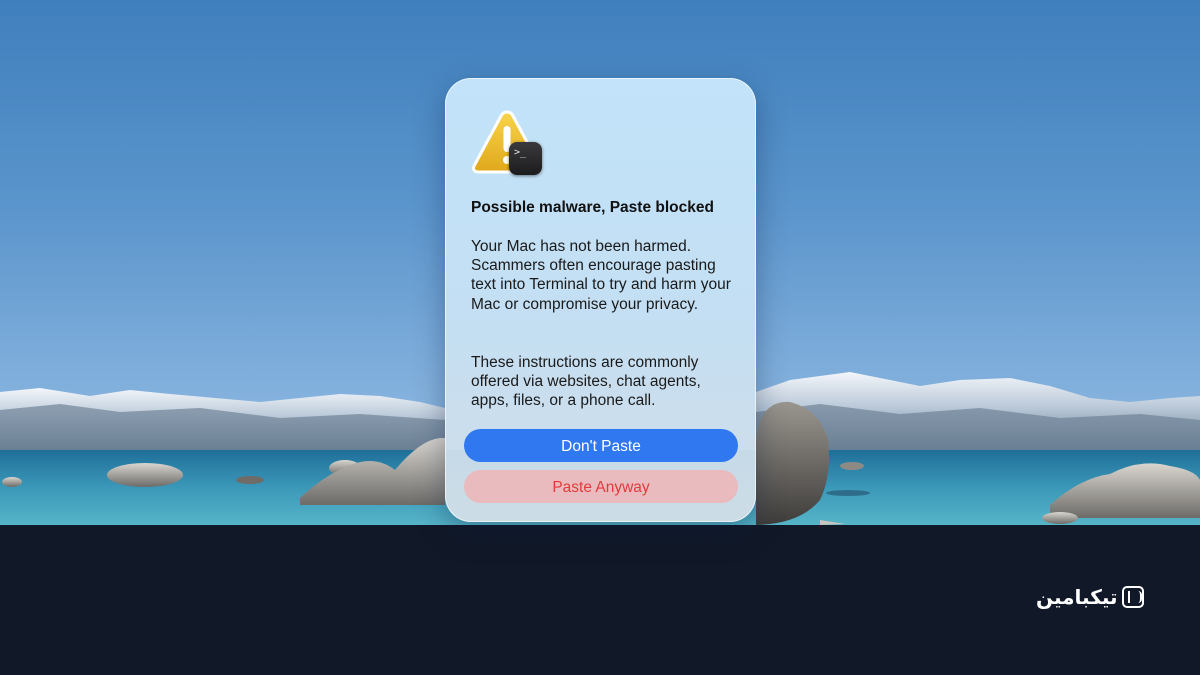 This screenshot has height=675, width=1200. I want to click on brand-logo-text: تیکبامین, so click(1077, 597).